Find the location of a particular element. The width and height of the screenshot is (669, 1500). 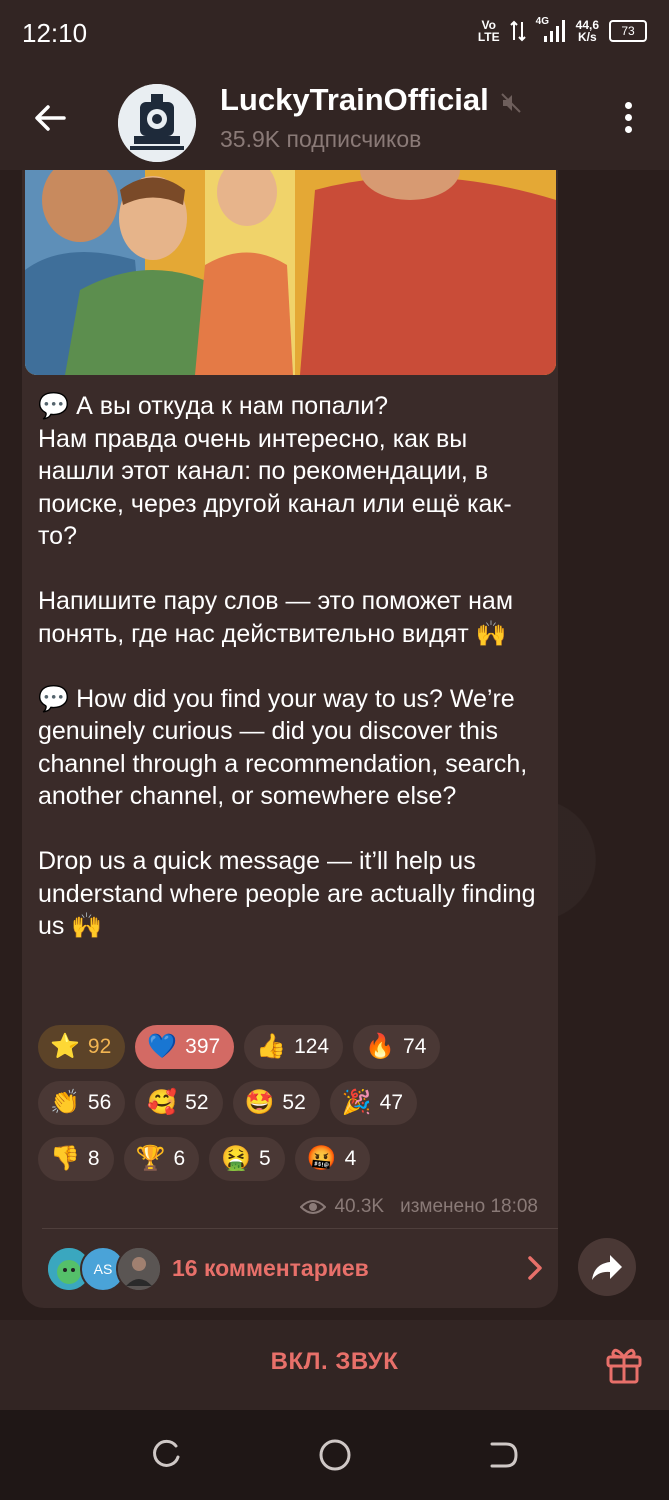

muted-speaker-icon is located at coordinates (511, 103).